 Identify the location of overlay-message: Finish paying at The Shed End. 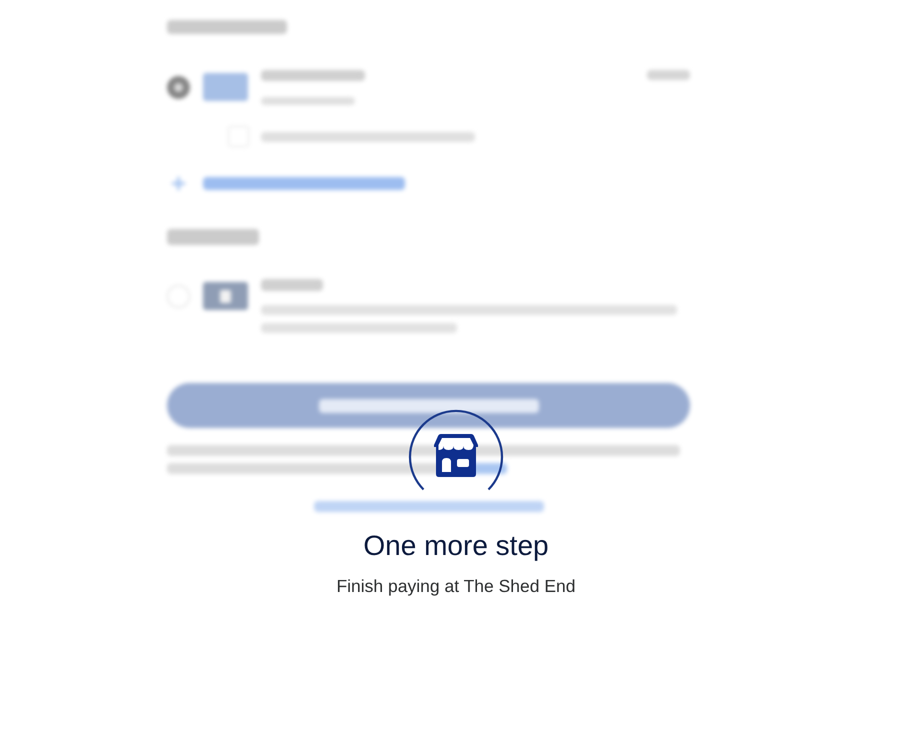
(456, 586).